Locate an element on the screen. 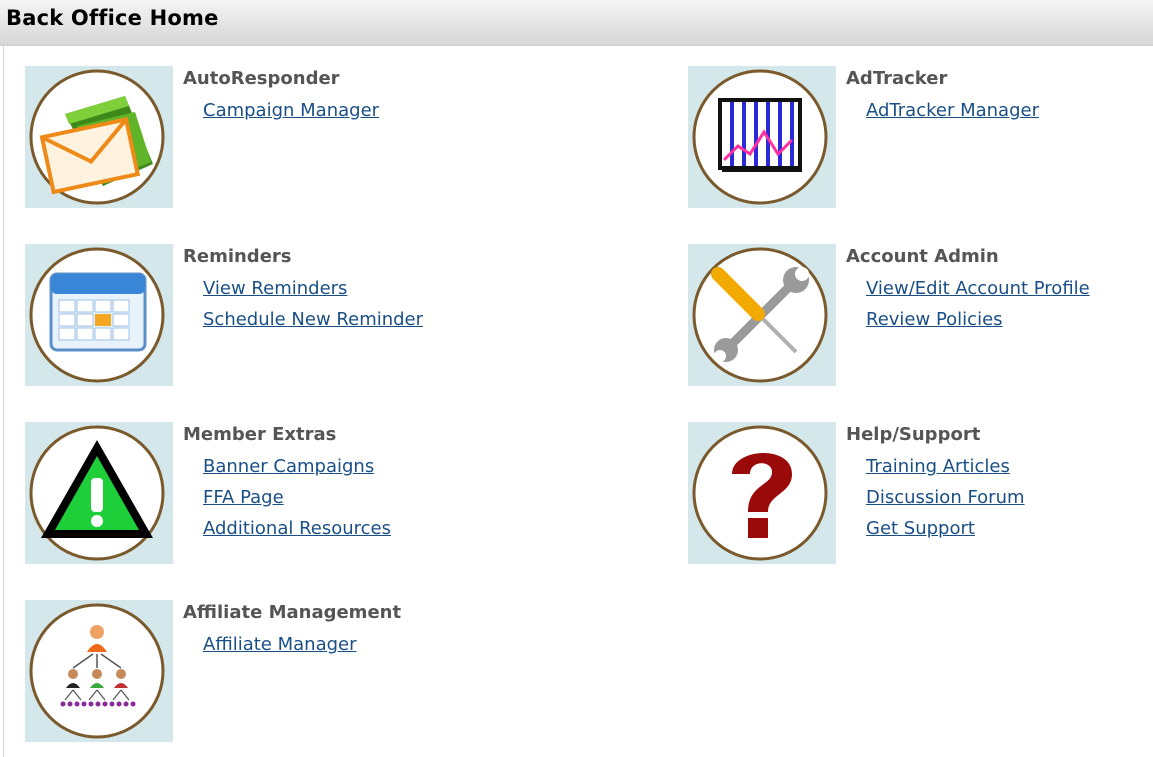 This screenshot has width=1153, height=757. training-articles-link: Training Articles is located at coordinates (938, 466).